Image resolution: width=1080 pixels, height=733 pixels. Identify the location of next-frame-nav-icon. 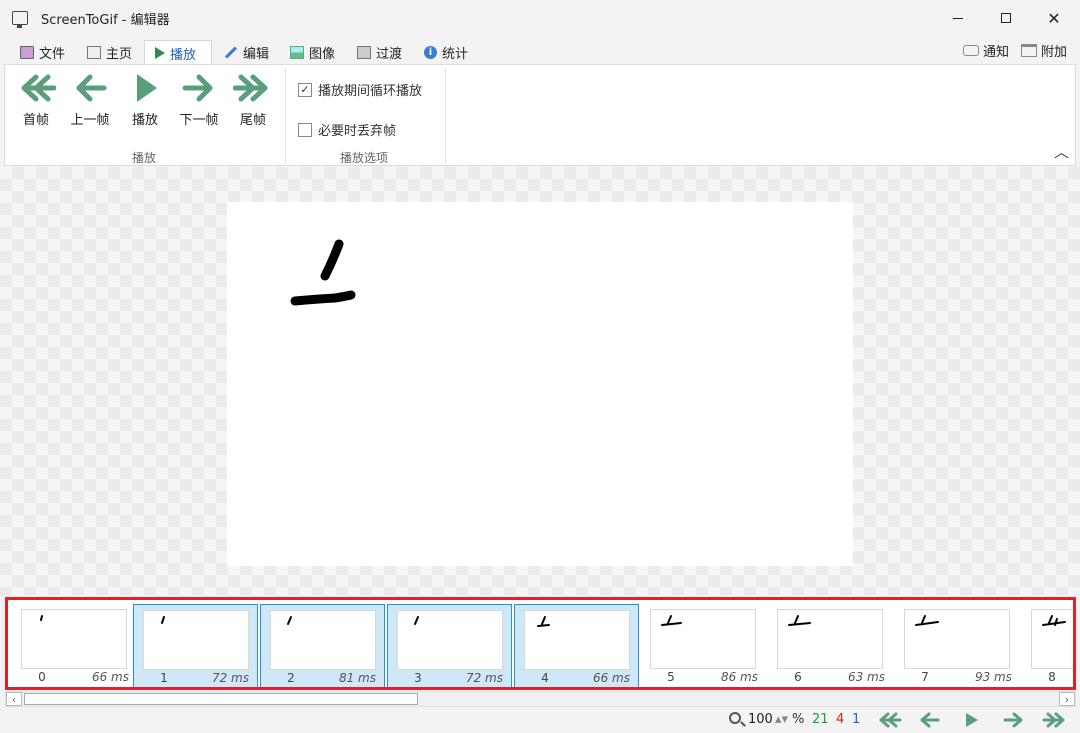
(1013, 720).